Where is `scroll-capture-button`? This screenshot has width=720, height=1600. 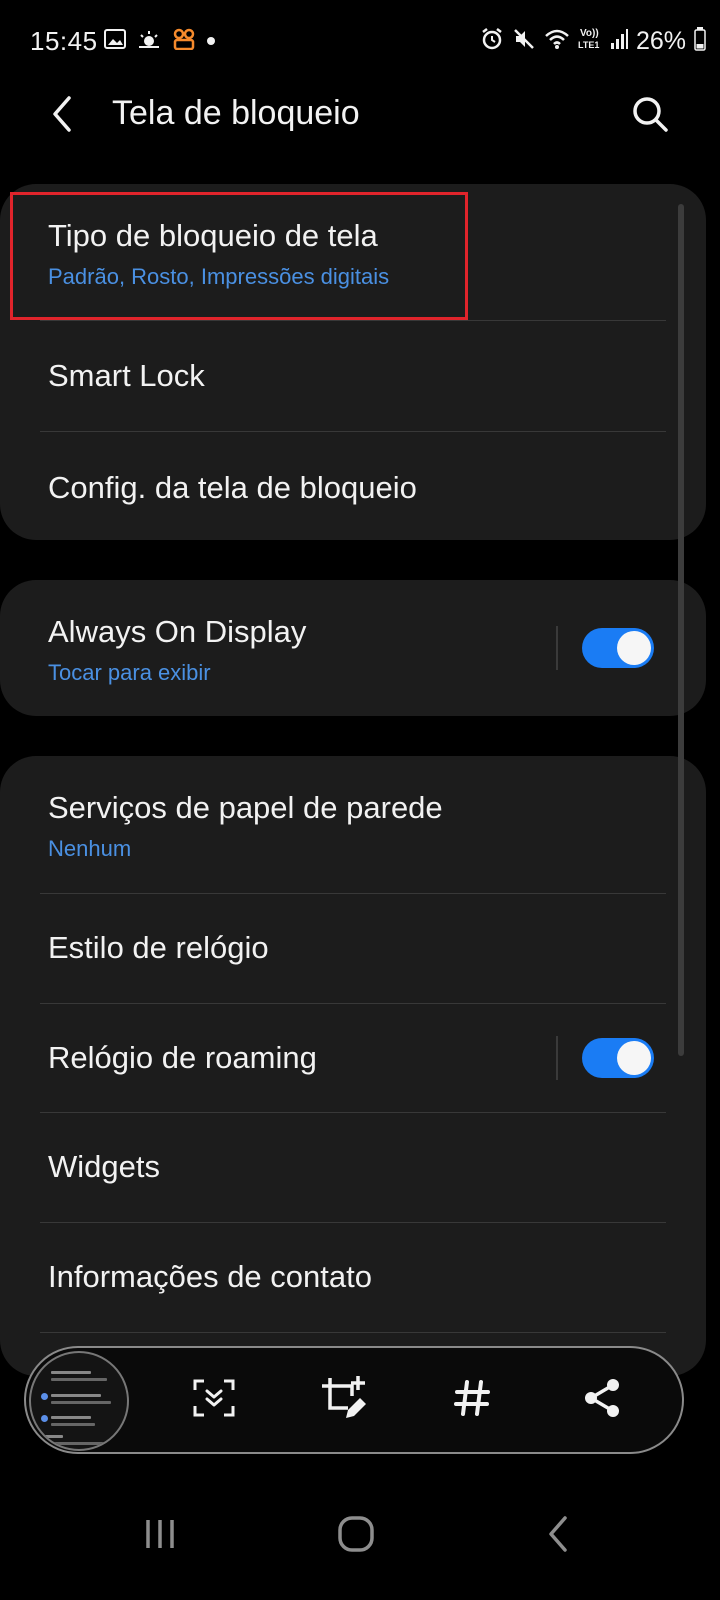 scroll-capture-button is located at coordinates (214, 1400).